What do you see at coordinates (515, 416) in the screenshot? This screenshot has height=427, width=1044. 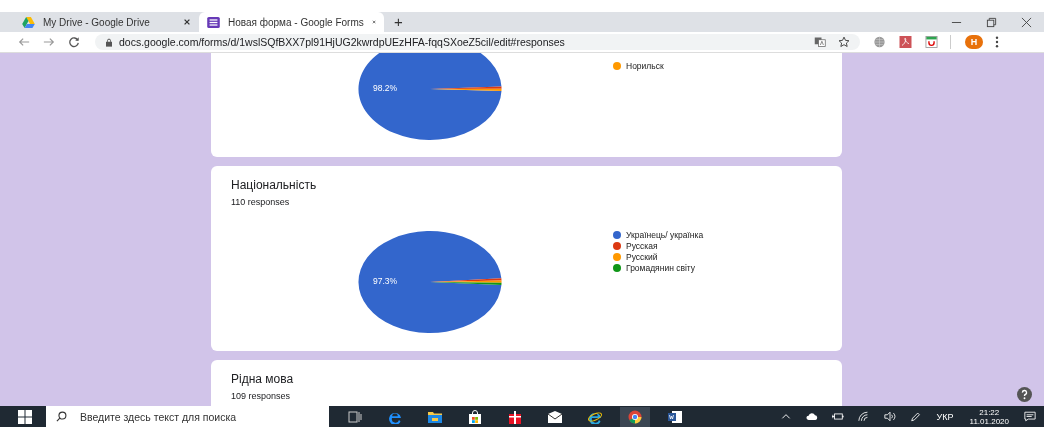 I see `gift-icon` at bounding box center [515, 416].